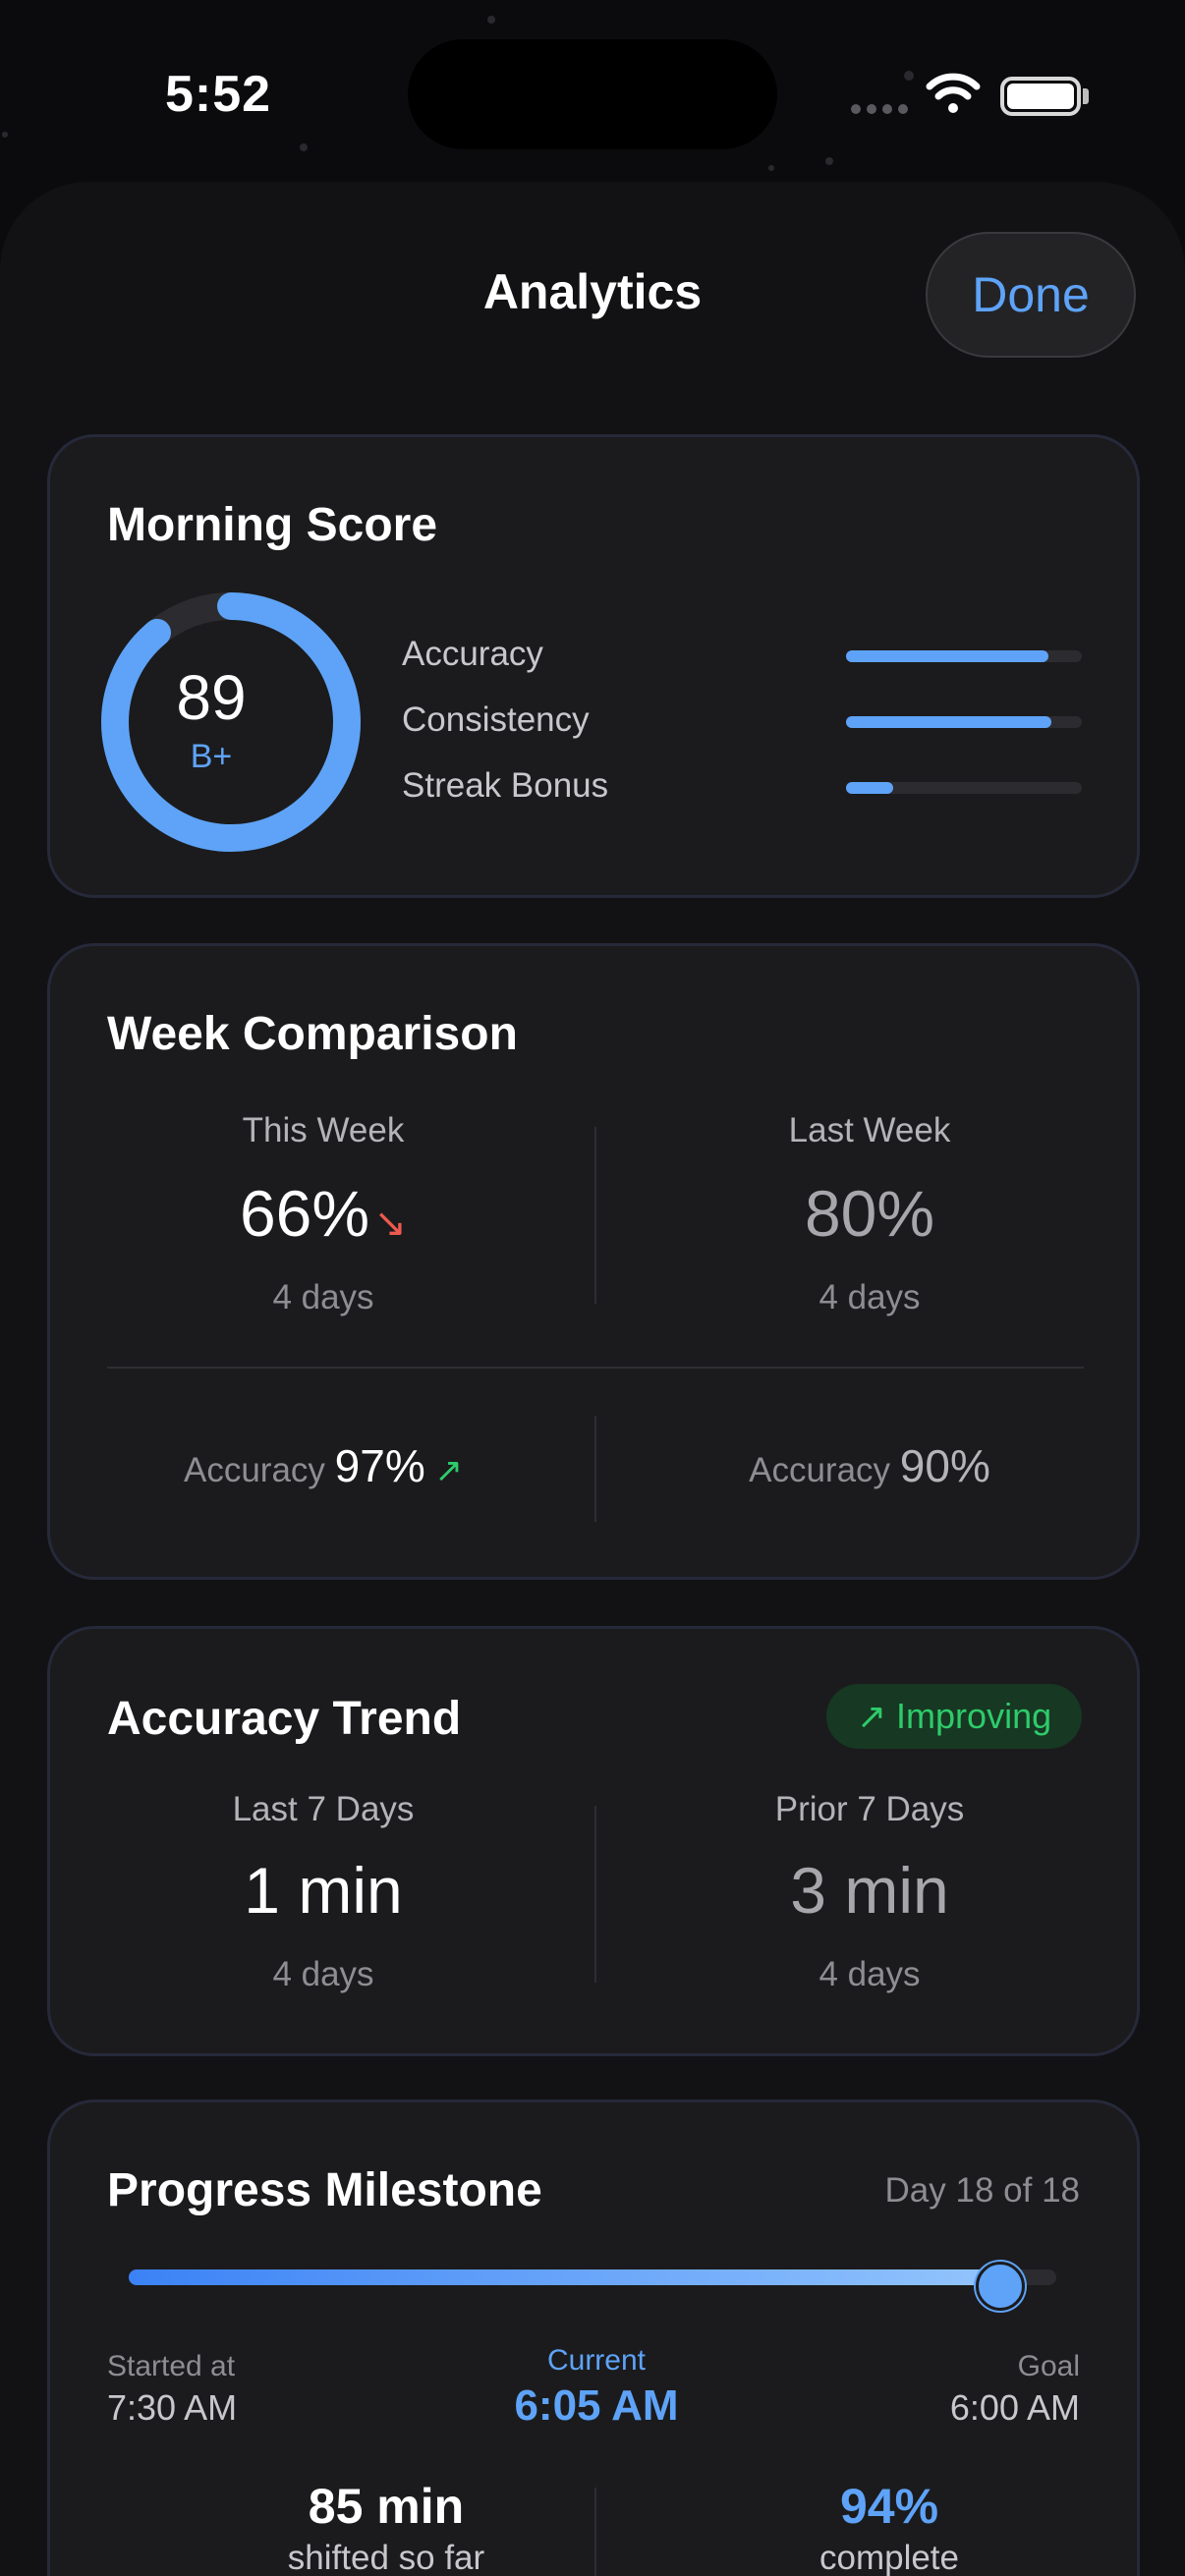  What do you see at coordinates (323, 1809) in the screenshot?
I see `last-7-days-label: Last 7 Days` at bounding box center [323, 1809].